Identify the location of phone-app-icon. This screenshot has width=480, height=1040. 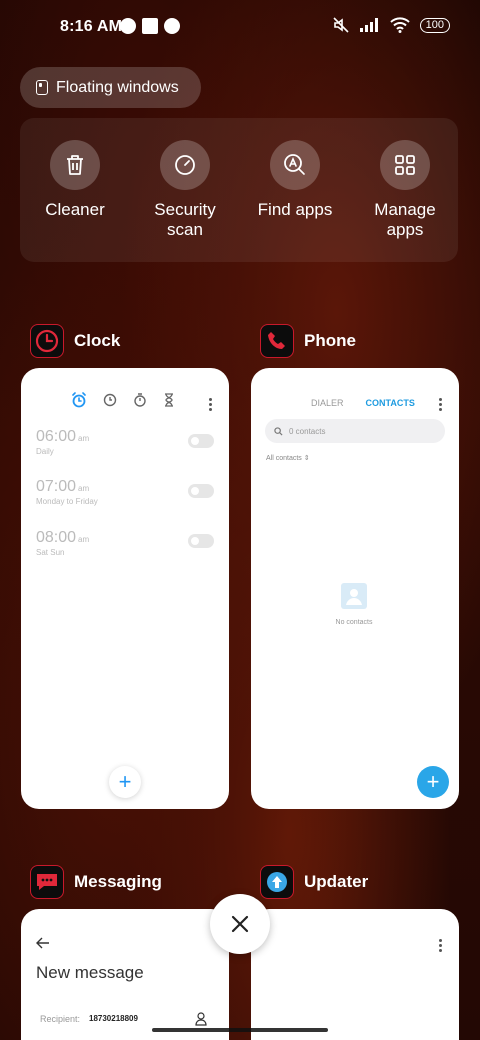
(277, 341).